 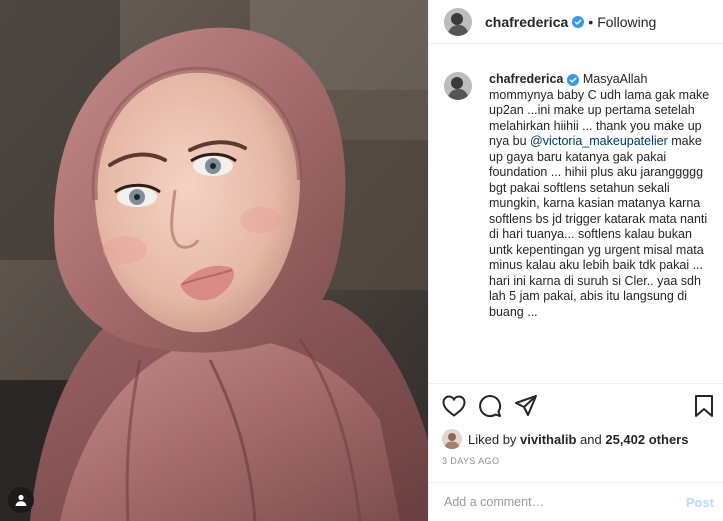 What do you see at coordinates (576, 403) in the screenshot?
I see `action-bar` at bounding box center [576, 403].